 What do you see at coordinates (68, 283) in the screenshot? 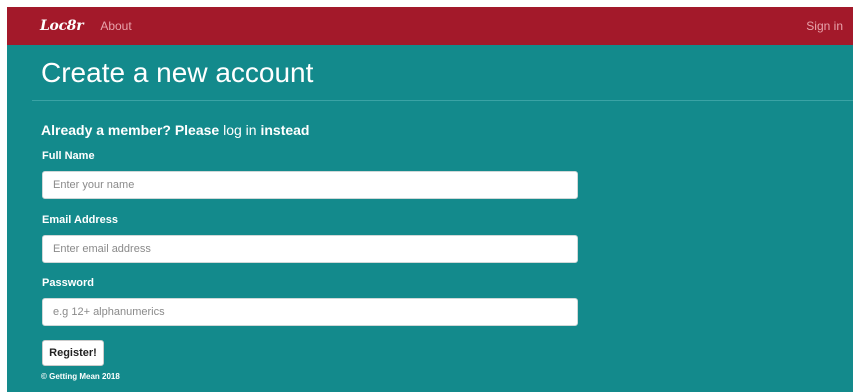
I see `password-label: Password` at bounding box center [68, 283].